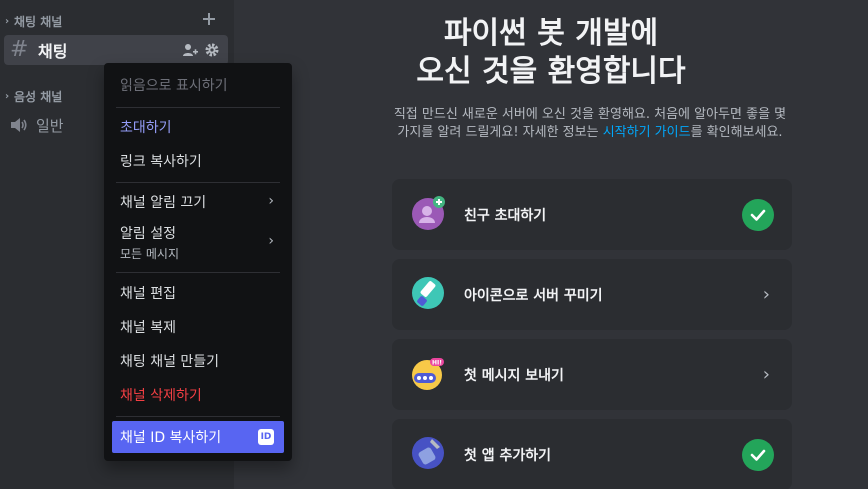  What do you see at coordinates (38, 97) in the screenshot?
I see `category-label: 음성 채널` at bounding box center [38, 97].